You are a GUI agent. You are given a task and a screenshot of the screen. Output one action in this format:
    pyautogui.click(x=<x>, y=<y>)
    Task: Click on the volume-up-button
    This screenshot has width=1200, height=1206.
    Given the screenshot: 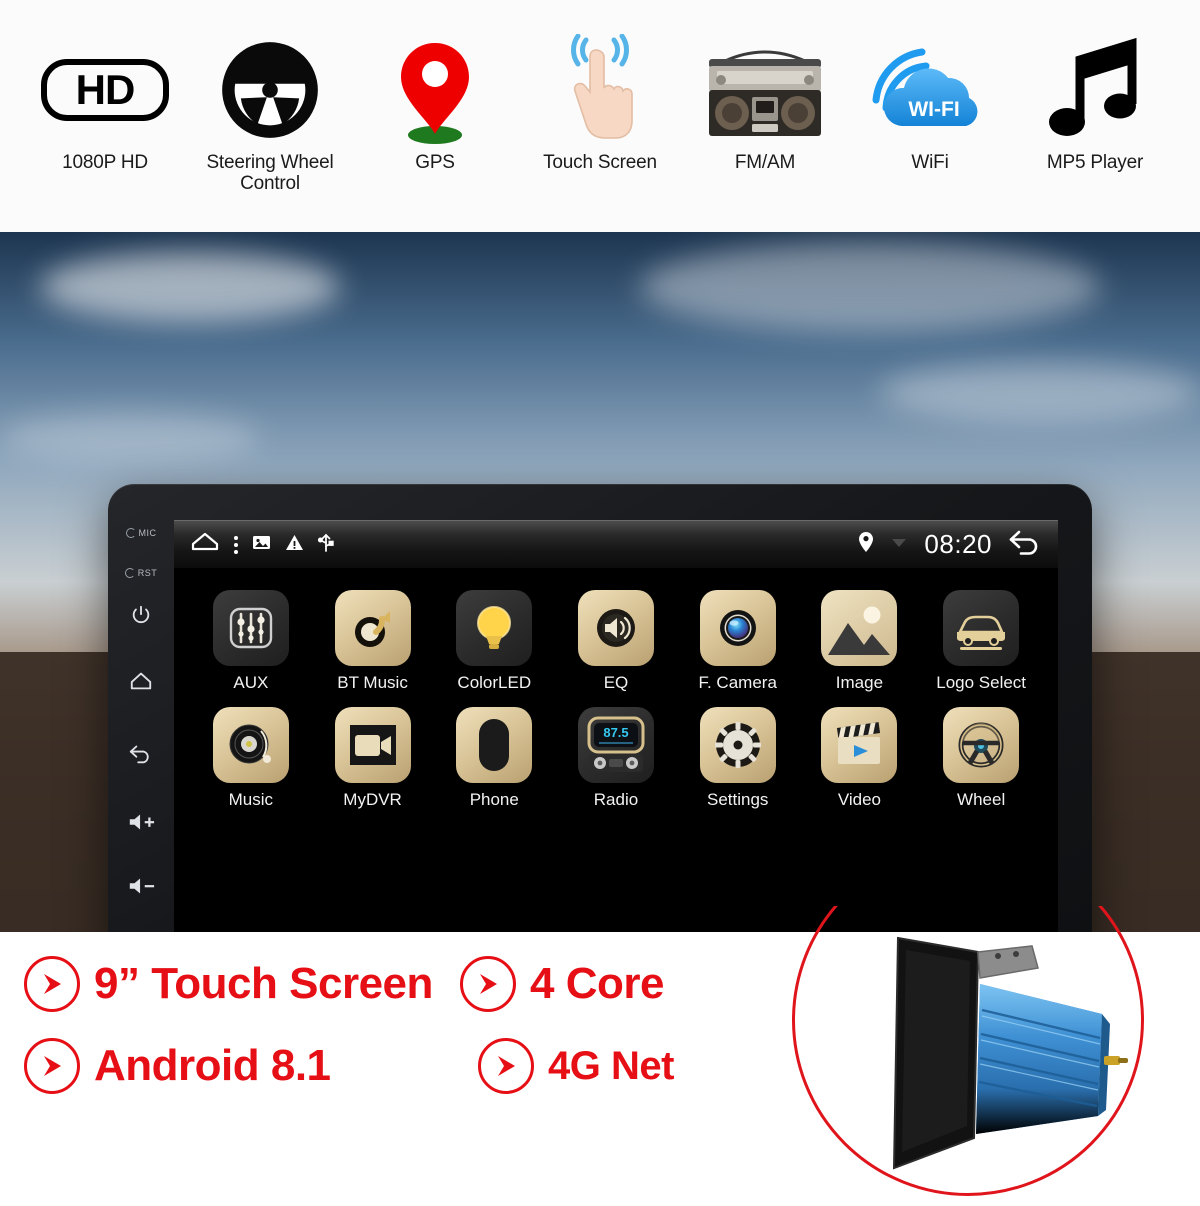 What is the action you would take?
    pyautogui.click(x=141, y=822)
    